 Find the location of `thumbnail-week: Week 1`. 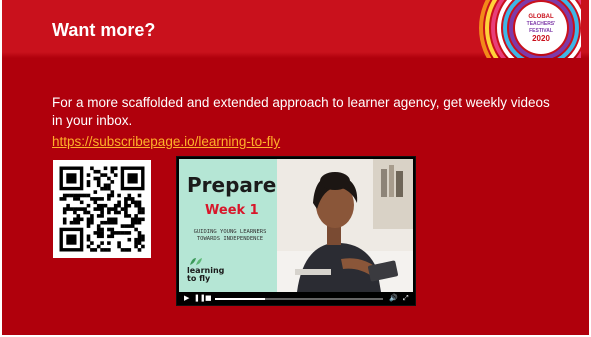

thumbnail-week: Week 1 is located at coordinates (232, 210).